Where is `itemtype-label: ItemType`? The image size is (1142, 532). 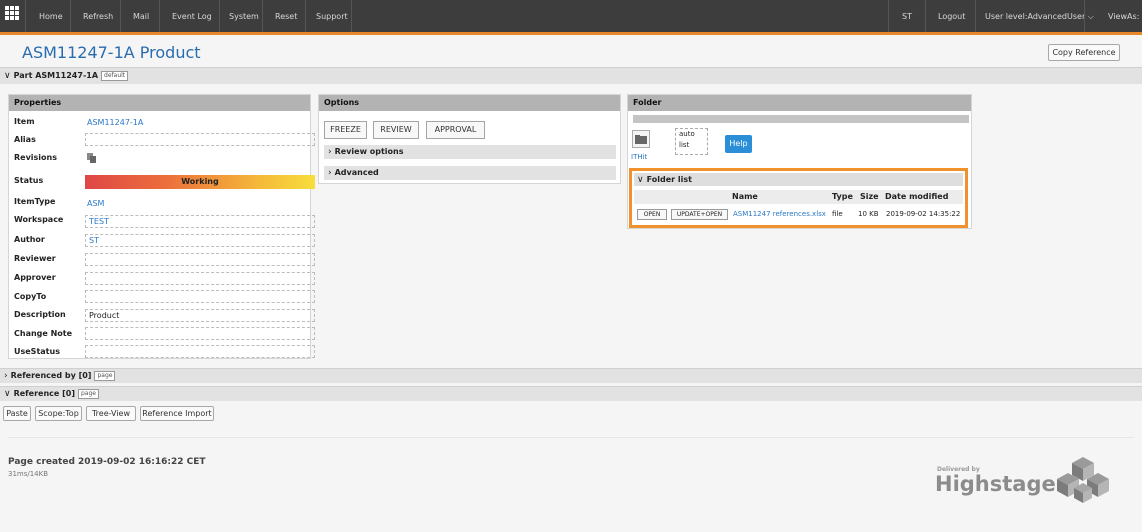
itemtype-label: ItemType is located at coordinates (35, 201).